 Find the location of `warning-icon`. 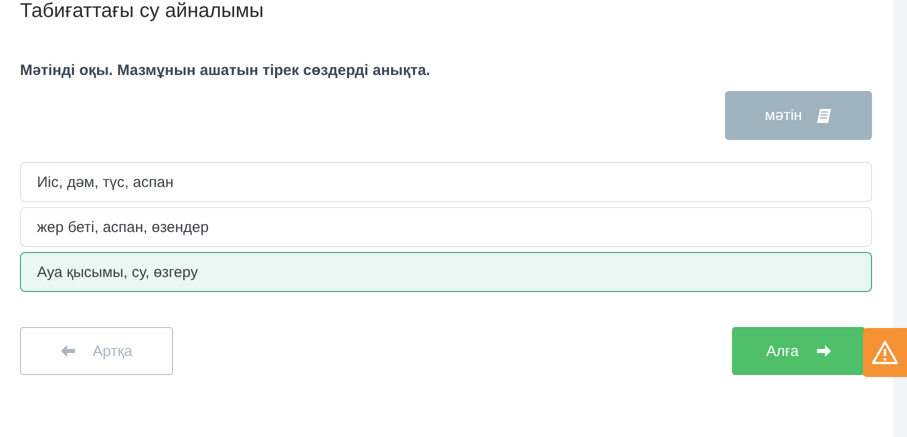

warning-icon is located at coordinates (885, 352).